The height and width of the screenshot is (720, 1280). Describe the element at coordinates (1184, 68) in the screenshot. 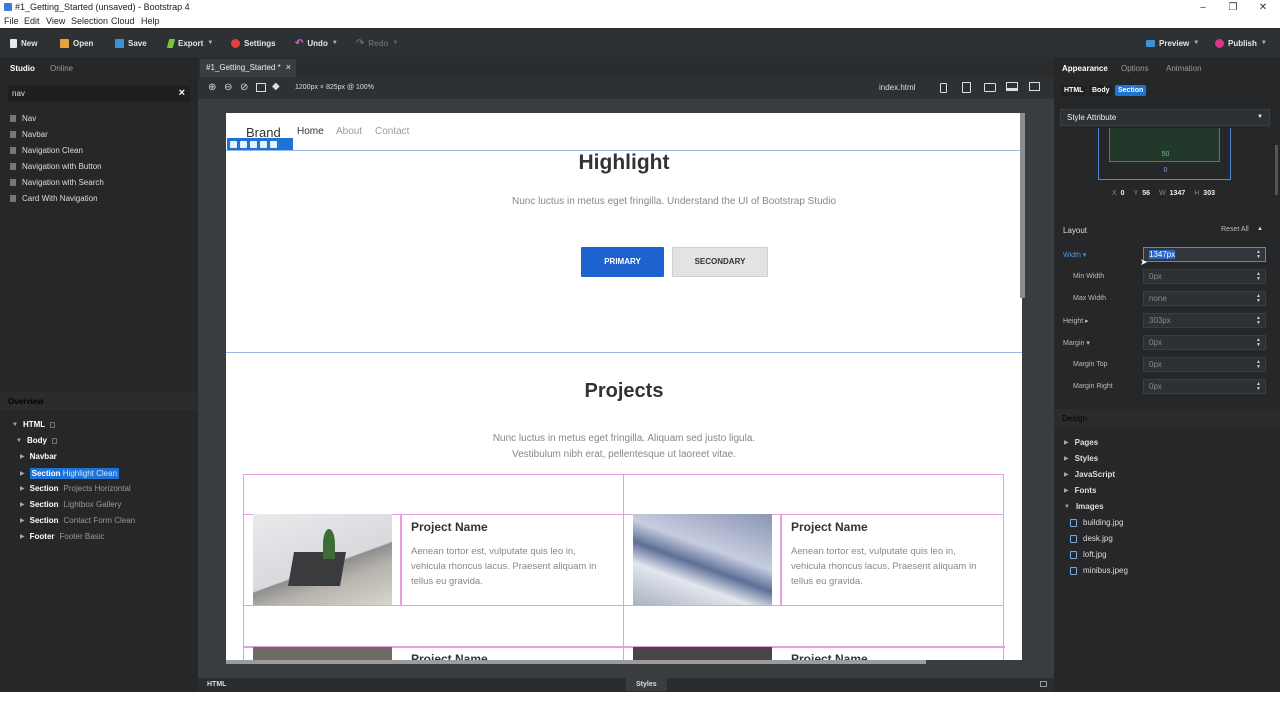

I see `tab-animation: Animation` at that location.